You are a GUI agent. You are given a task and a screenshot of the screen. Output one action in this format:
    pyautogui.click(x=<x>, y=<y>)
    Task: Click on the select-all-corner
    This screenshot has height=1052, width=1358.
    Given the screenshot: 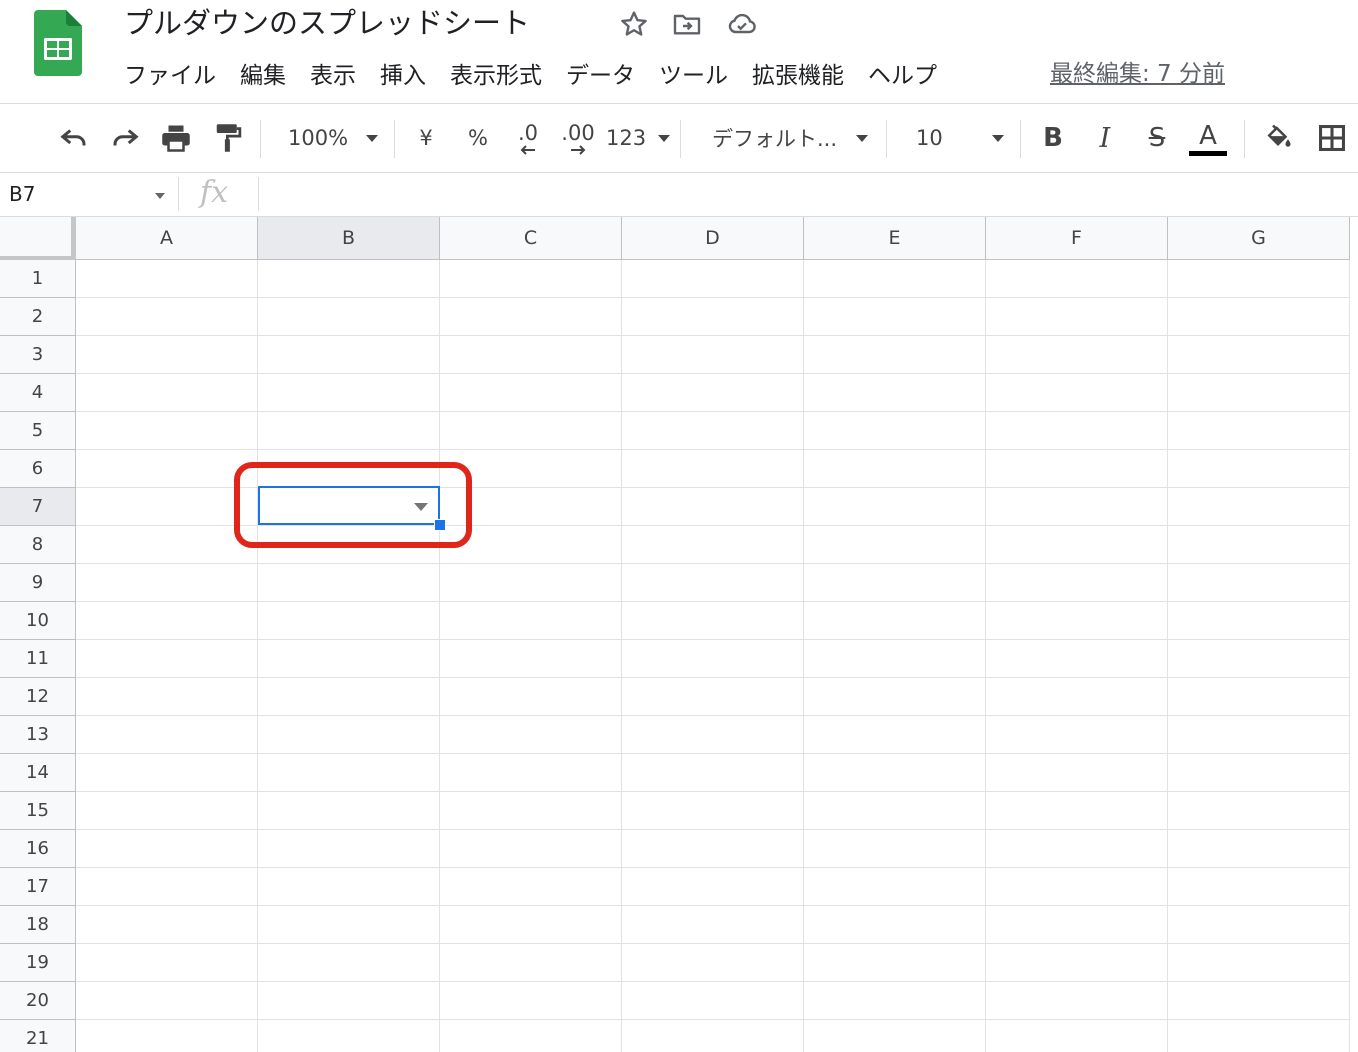 What is the action you would take?
    pyautogui.click(x=38, y=239)
    